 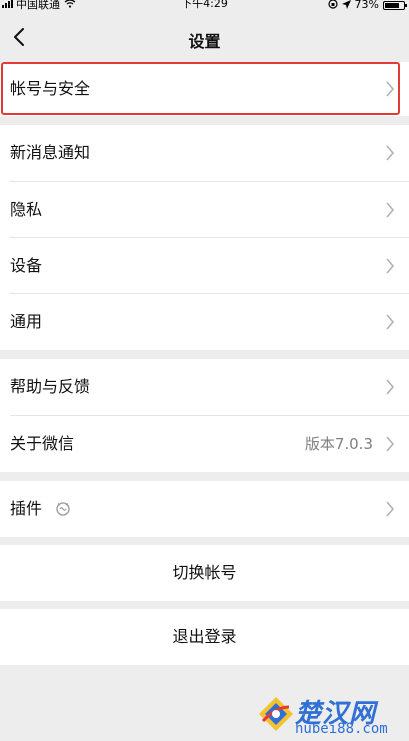 I want to click on status-right: 73%, so click(x=367, y=5).